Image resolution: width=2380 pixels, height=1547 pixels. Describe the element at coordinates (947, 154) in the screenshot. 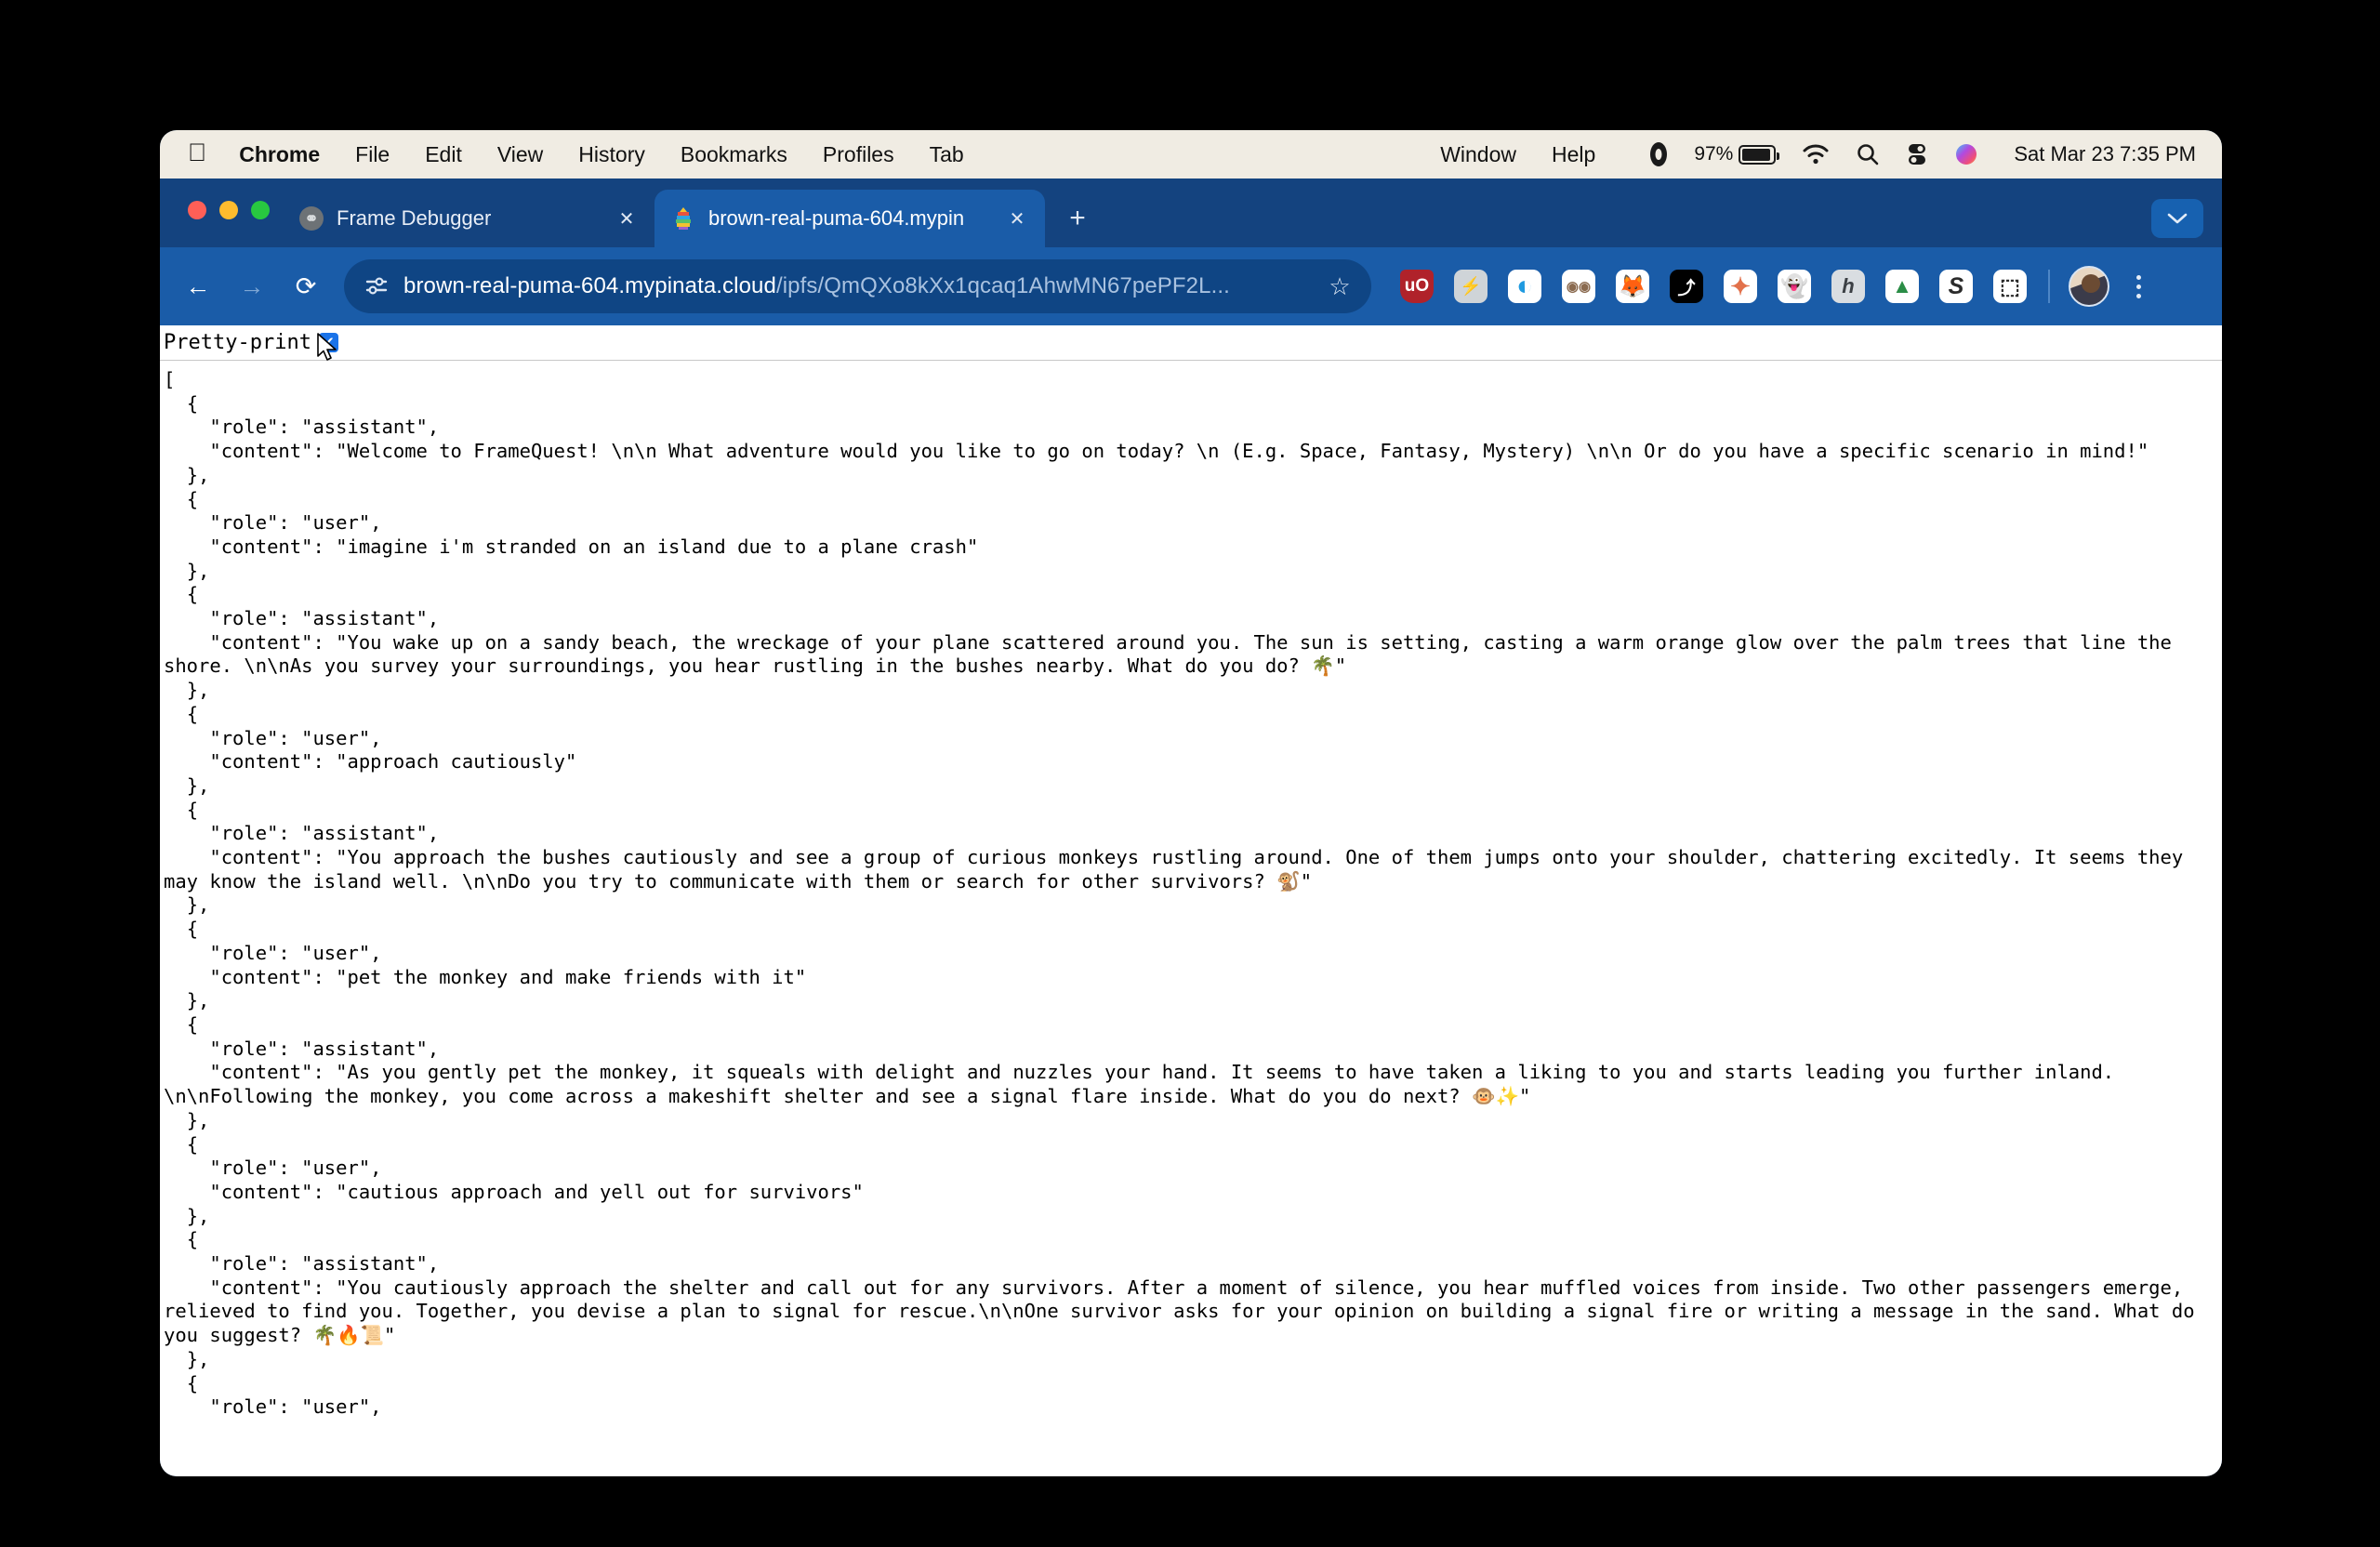

I see `menu-item-tab: Tab` at that location.